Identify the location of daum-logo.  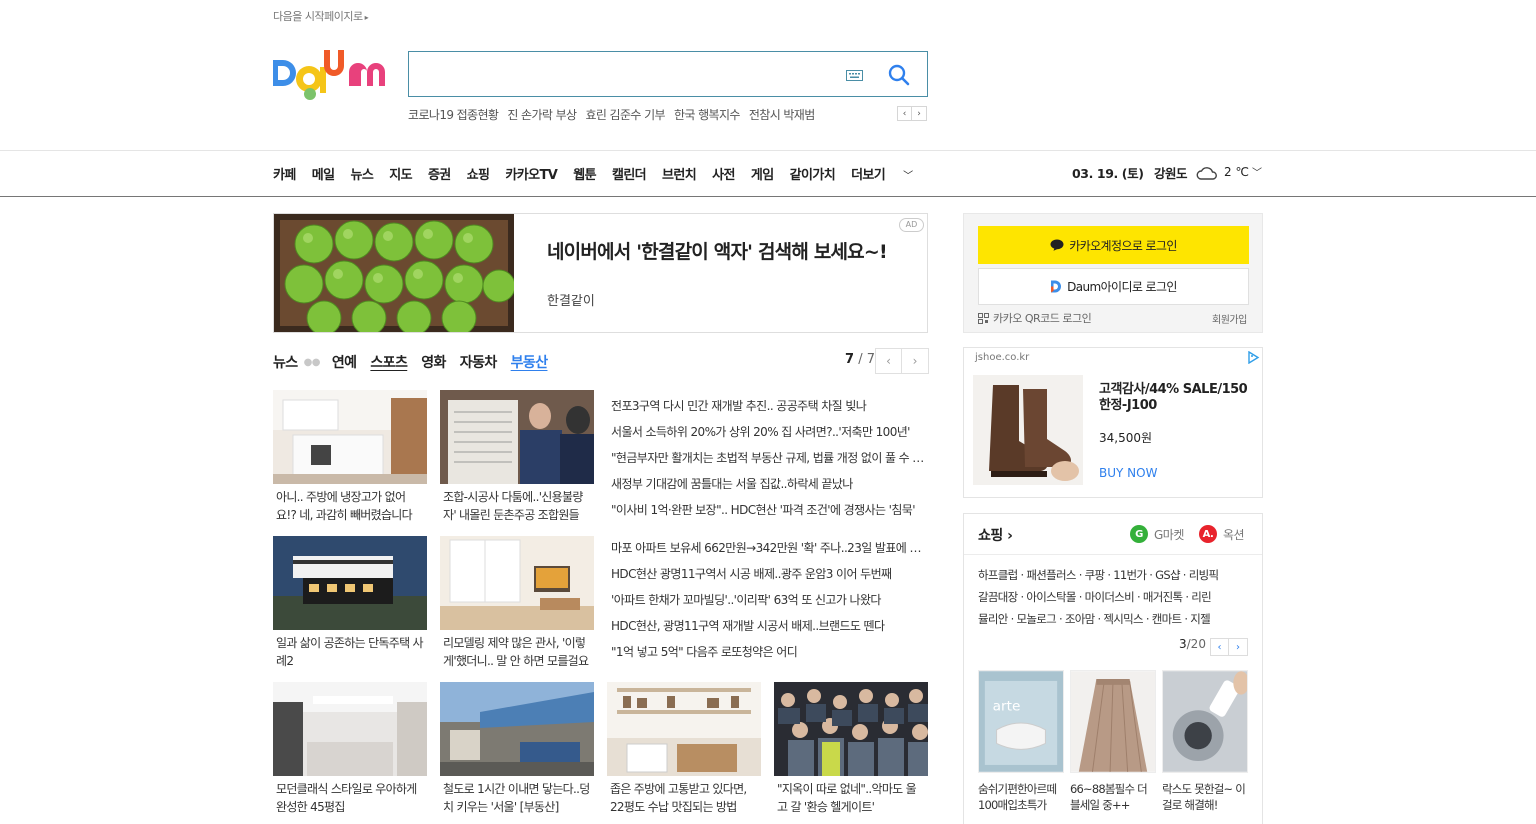
(332, 75).